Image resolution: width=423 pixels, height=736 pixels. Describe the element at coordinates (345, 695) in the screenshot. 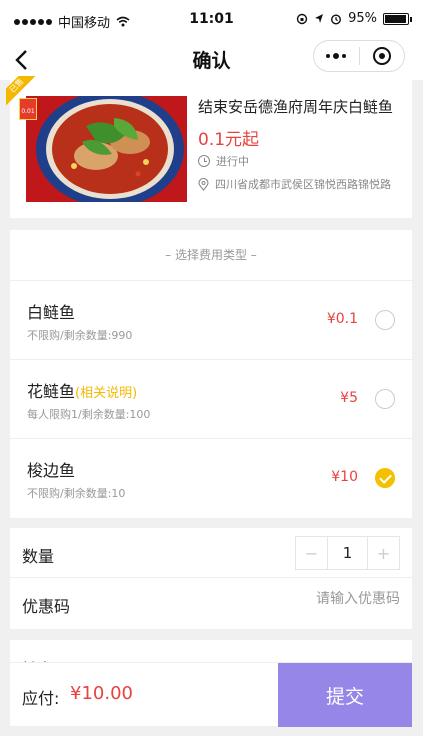

I see `submit-button: 提交` at that location.